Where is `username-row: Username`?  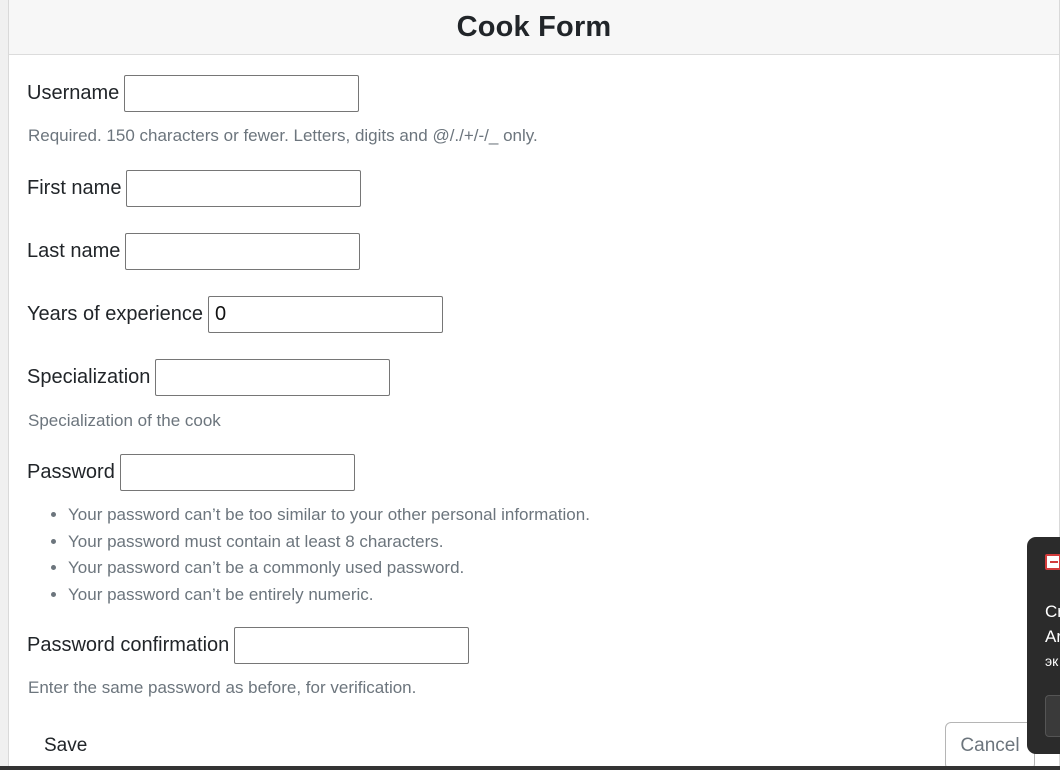 username-row: Username is located at coordinates (189, 93).